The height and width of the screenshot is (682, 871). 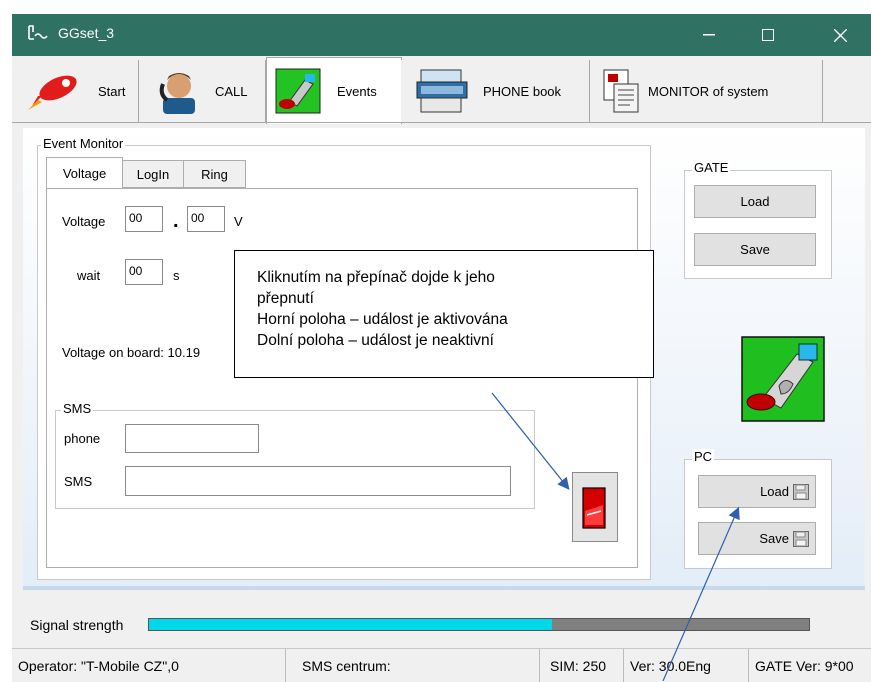 I want to click on voltage-whole-input: 00, so click(x=144, y=219).